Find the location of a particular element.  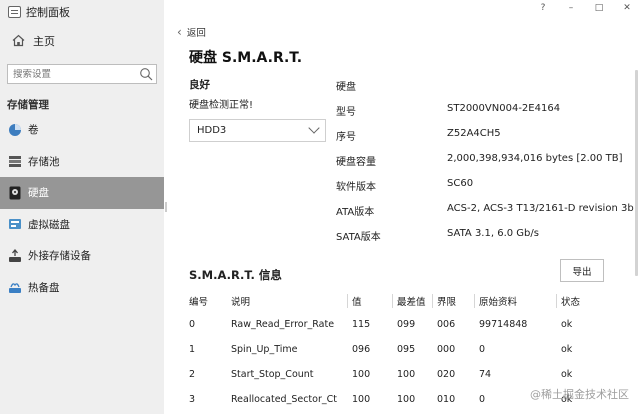

sidebar-item-label: 硬盘 is located at coordinates (38, 193).